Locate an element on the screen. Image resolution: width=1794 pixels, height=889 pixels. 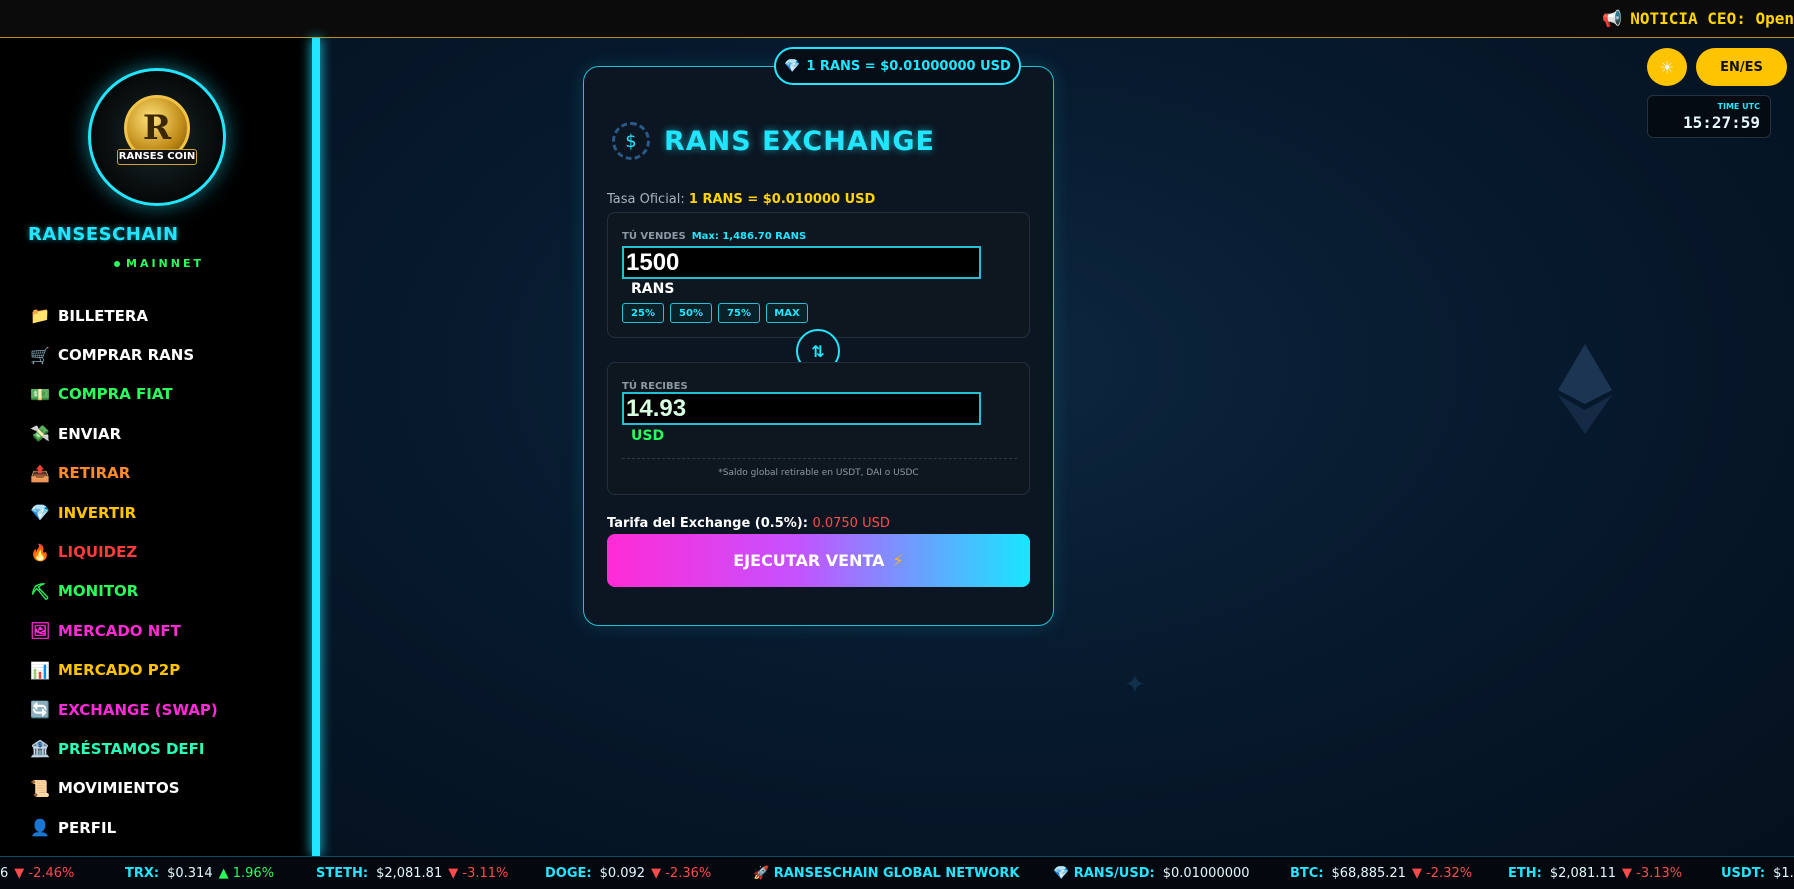
lightning-icon: ⚡ is located at coordinates (898, 560).